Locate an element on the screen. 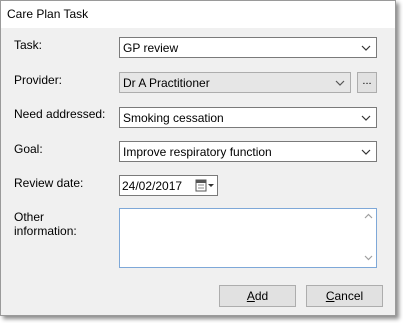 This screenshot has height=323, width=403. review-date-label: Review date: is located at coordinates (49, 183).